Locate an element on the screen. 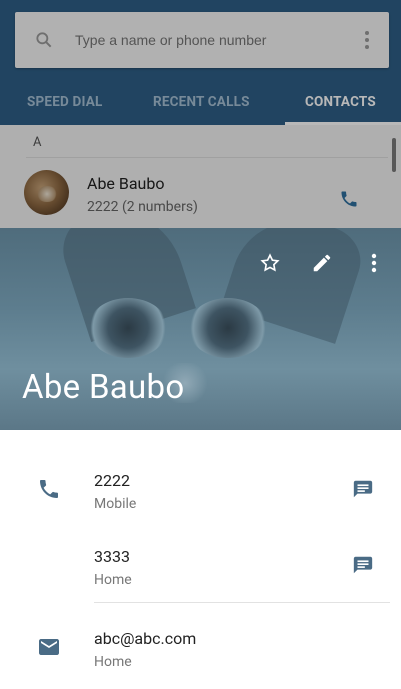 This screenshot has width=401, height=689. tab-recent-calls: RECENT CALLS is located at coordinates (201, 102).